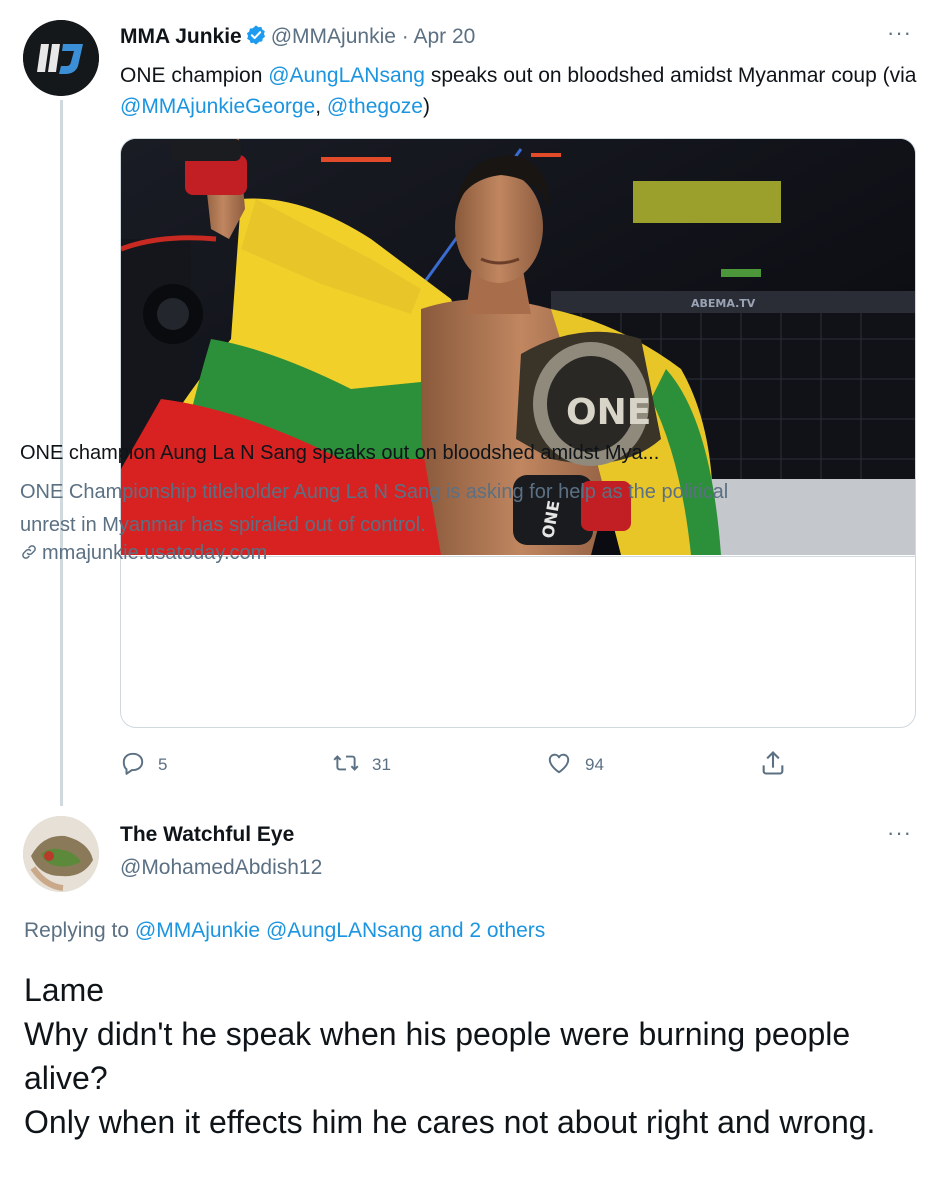 The image size is (948, 1200). Describe the element at coordinates (217, 106) in the screenshot. I see `mention-mmajunkiegeorge: @MMAjunkieGeorge` at that location.